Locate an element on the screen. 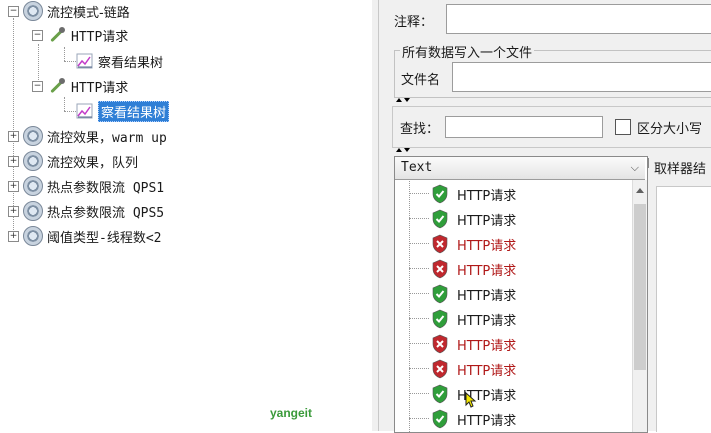 Image resolution: width=711 pixels, height=433 pixels. sampler-result-panel: 取样器结 is located at coordinates (679, 294).